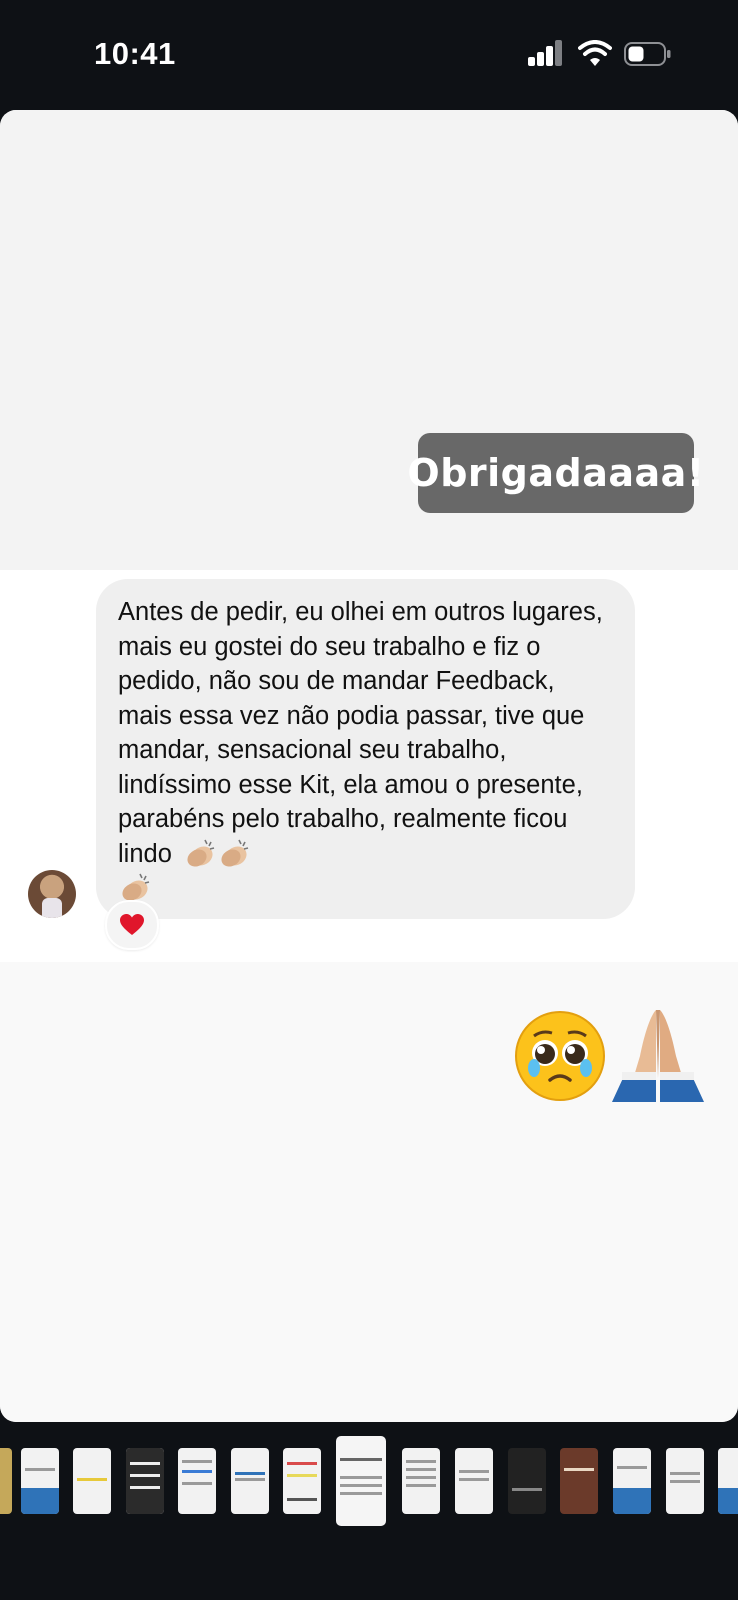 The height and width of the screenshot is (1600, 738). I want to click on story-thumbnail-strip, so click(369, 1480).